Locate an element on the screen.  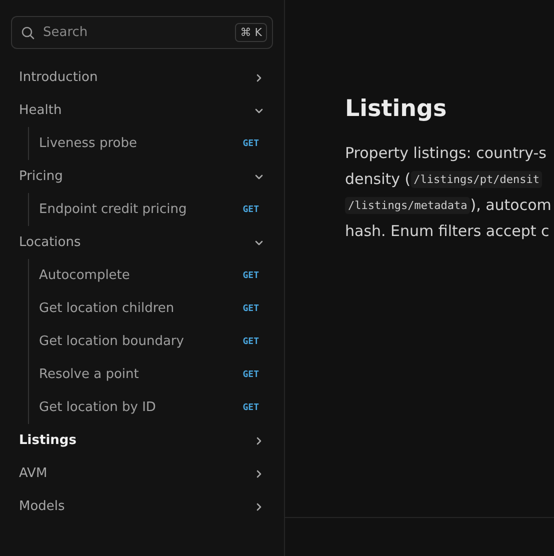
nav-subitem: Get location children GET is located at coordinates (151, 308).